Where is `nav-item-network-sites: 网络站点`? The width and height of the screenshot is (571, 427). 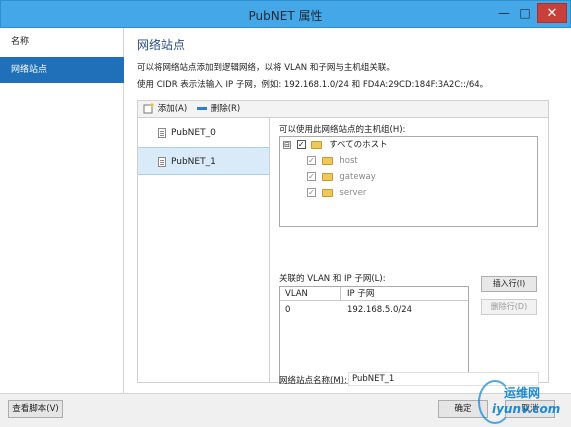
nav-item-network-sites: 网络站点 is located at coordinates (62, 70).